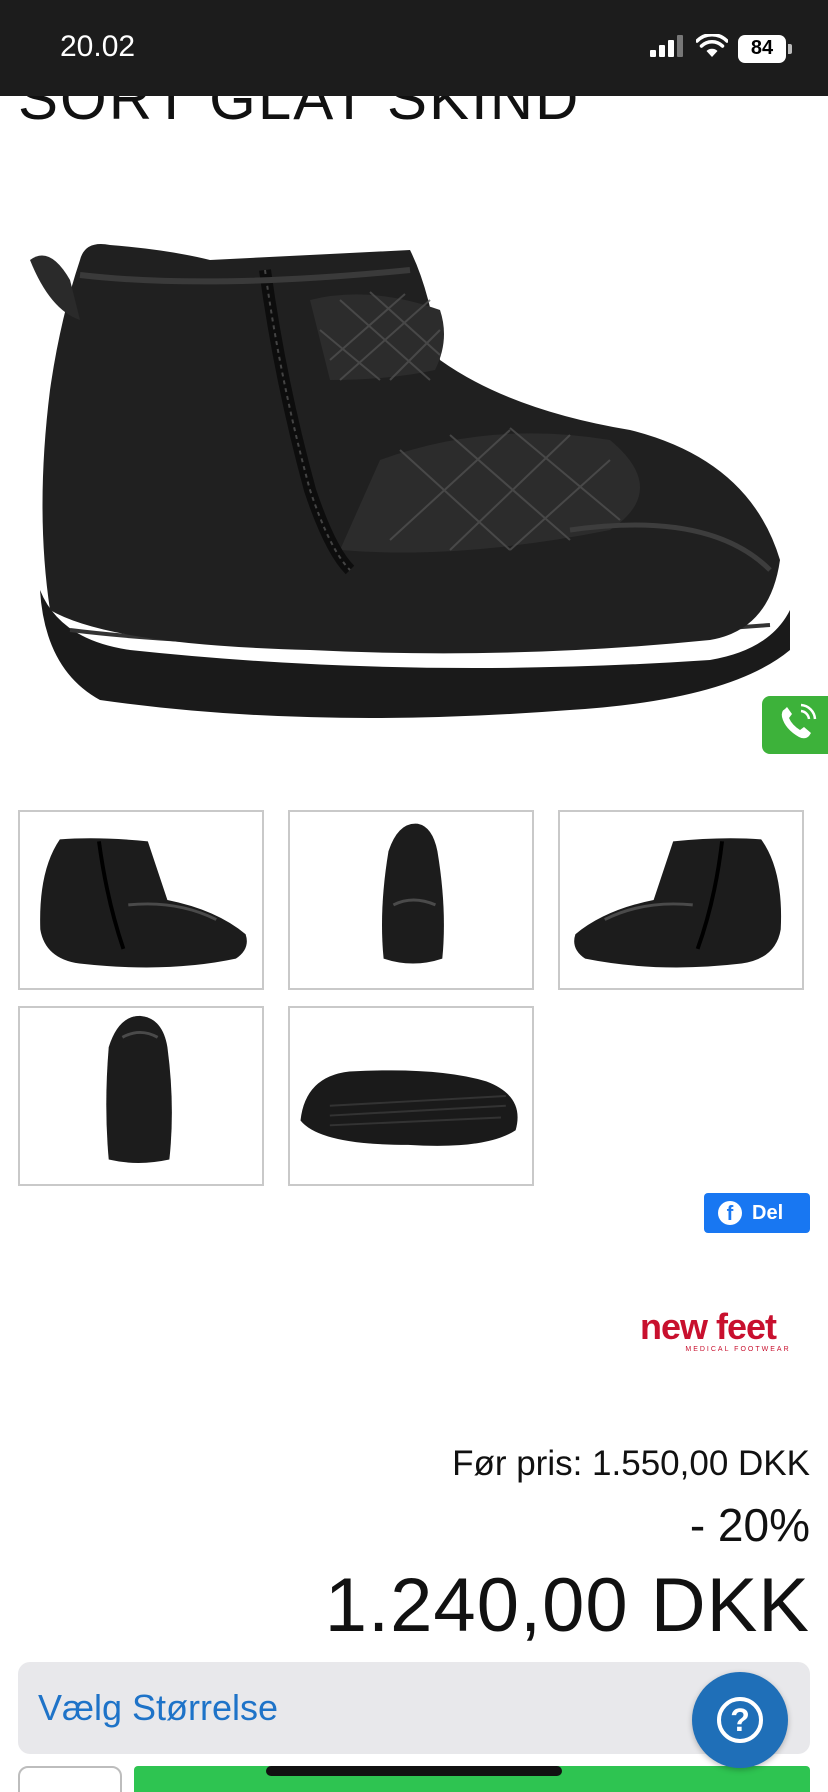 The height and width of the screenshot is (1792, 828). What do you see at coordinates (768, 1212) in the screenshot?
I see `share-label: Del` at bounding box center [768, 1212].